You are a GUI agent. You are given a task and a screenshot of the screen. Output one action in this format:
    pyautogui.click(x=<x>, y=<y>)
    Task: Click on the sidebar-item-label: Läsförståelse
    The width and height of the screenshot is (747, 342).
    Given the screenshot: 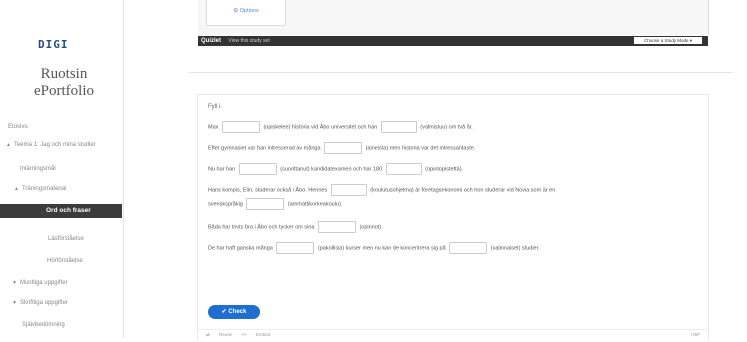 What is the action you would take?
    pyautogui.click(x=66, y=239)
    